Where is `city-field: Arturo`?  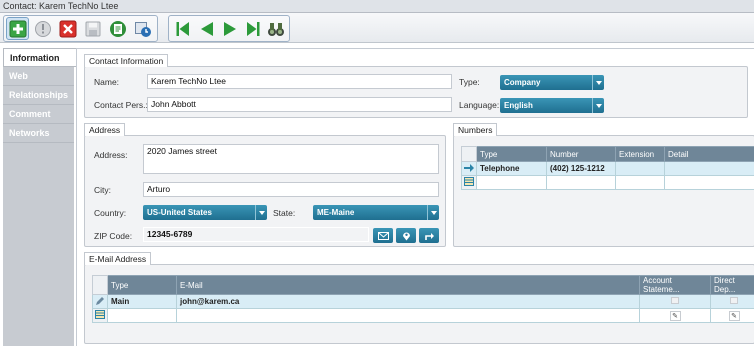
city-field: Arturo is located at coordinates (291, 189).